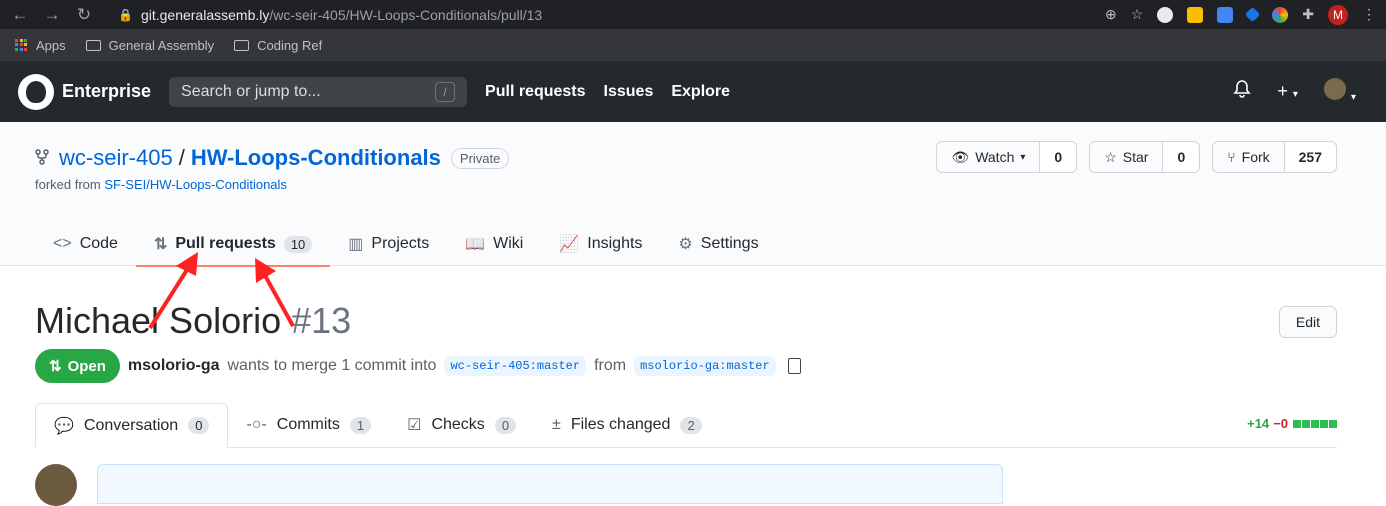  What do you see at coordinates (132, 425) in the screenshot?
I see `tab-conversation: 💬 Conversation 0` at bounding box center [132, 425].